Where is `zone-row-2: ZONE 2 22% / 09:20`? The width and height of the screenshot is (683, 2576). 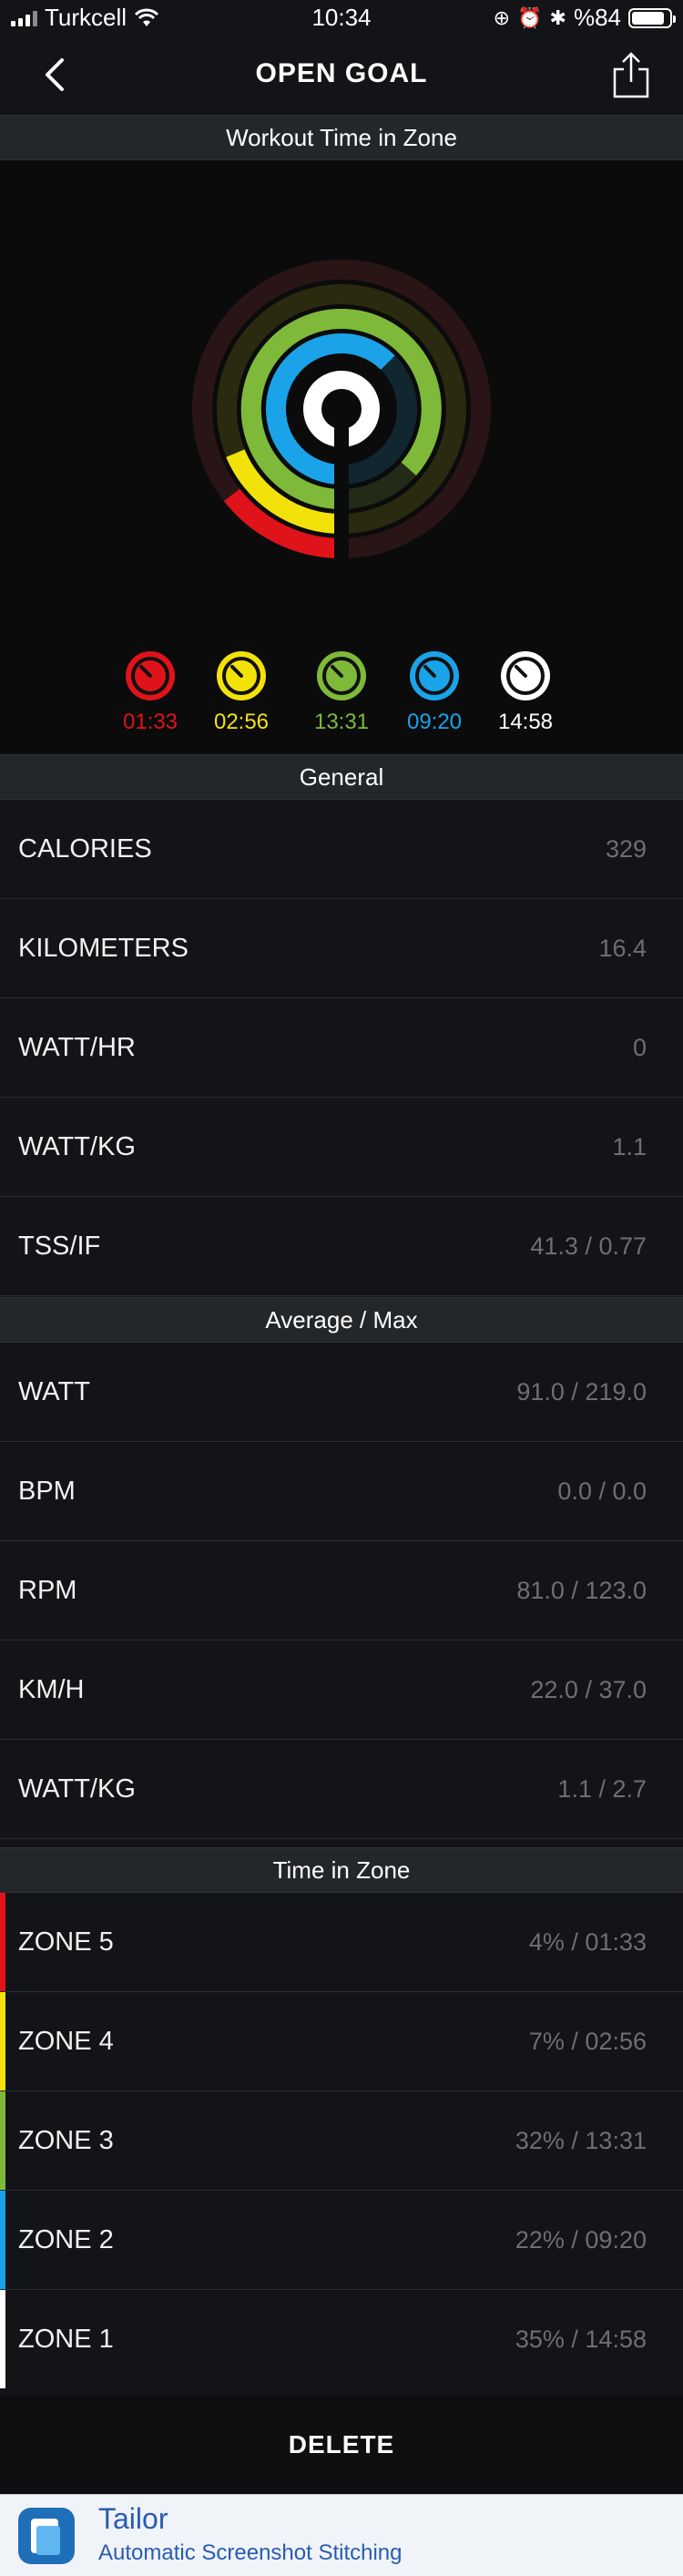
zone-row-2: ZONE 2 22% / 09:20 is located at coordinates (341, 2240).